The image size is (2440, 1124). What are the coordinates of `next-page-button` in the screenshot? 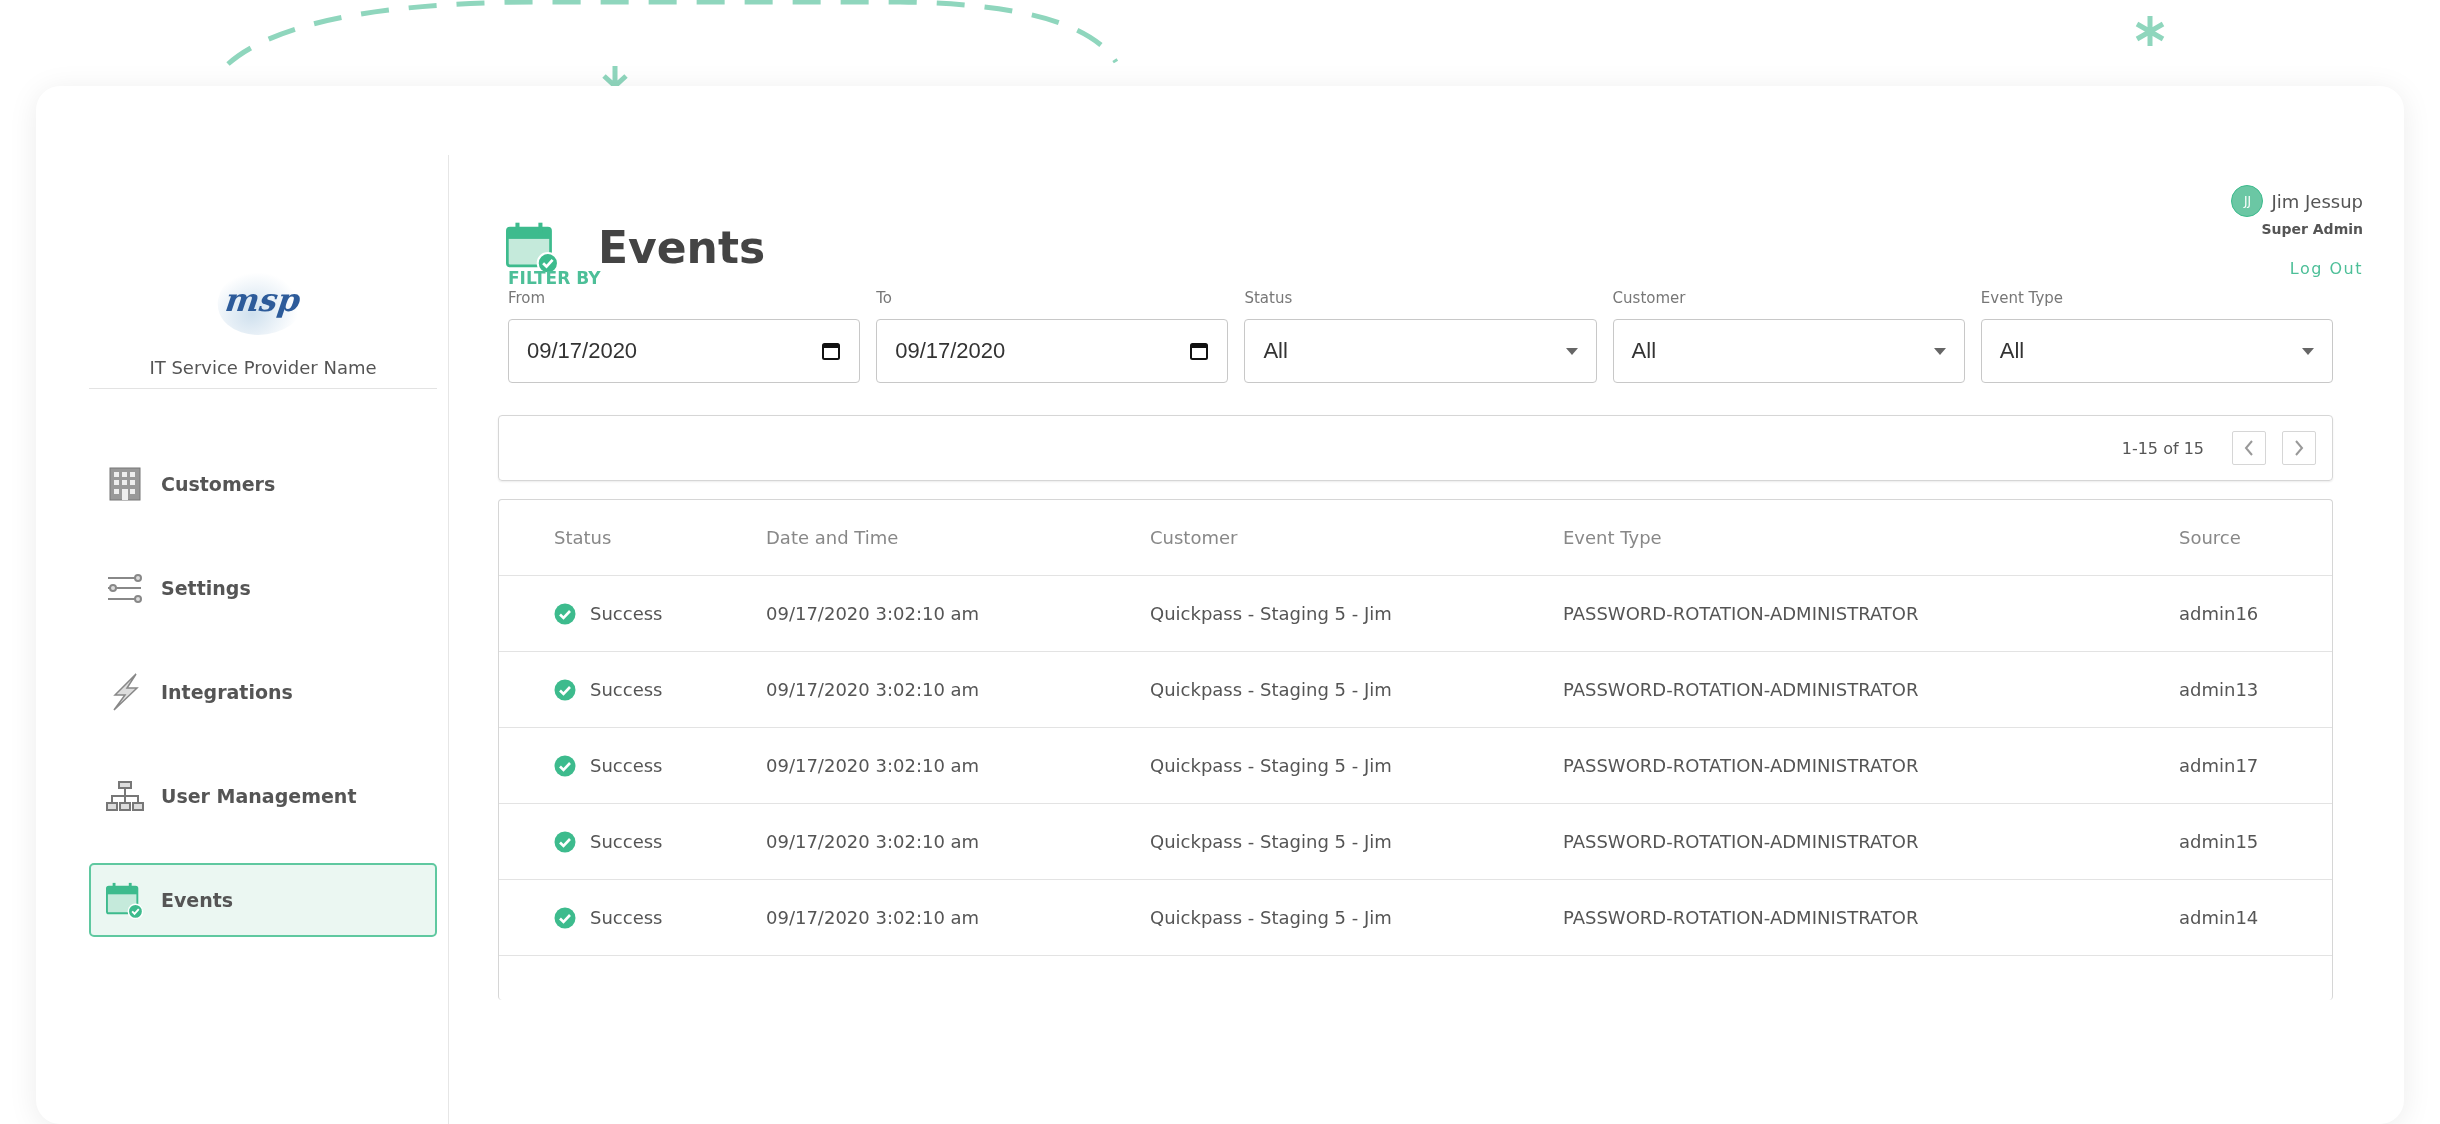 It's located at (2299, 448).